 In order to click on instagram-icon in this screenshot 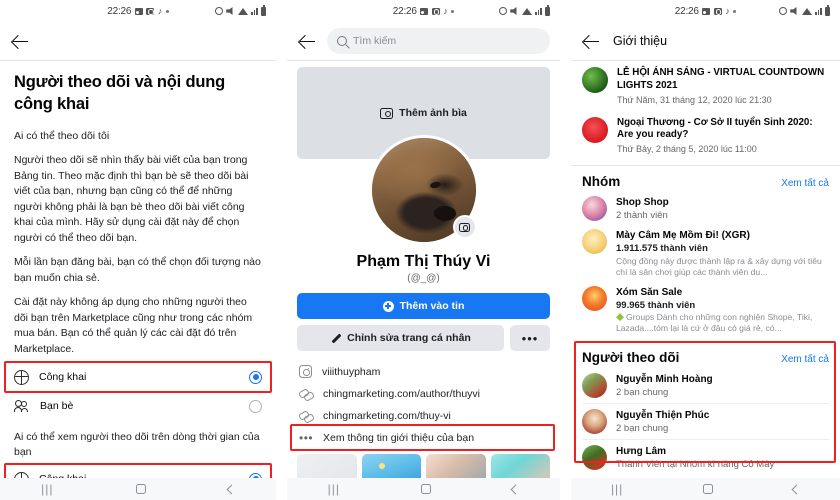, I will do `click(305, 371)`.